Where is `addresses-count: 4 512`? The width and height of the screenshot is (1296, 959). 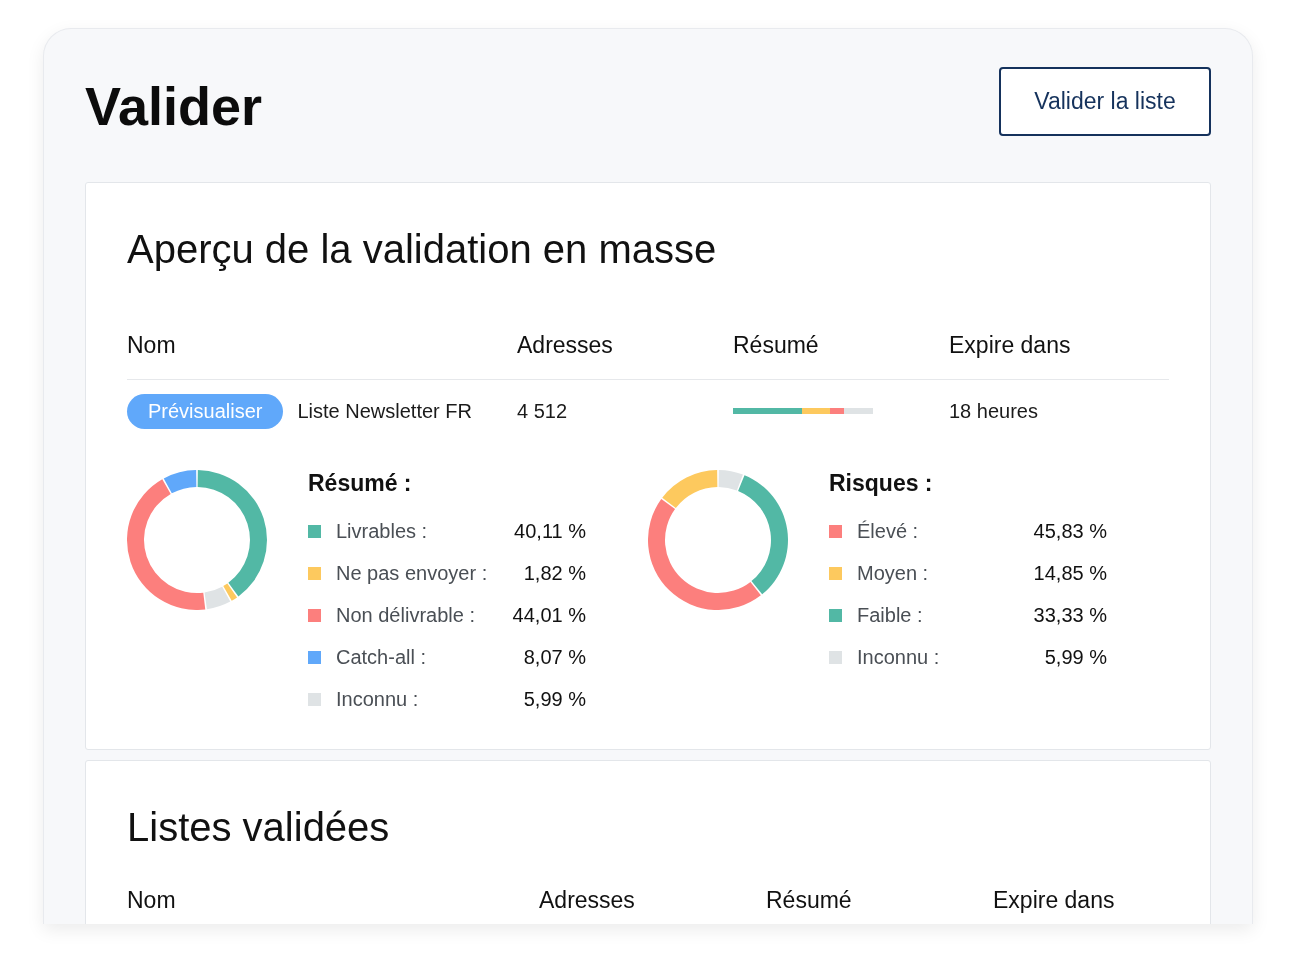
addresses-count: 4 512 is located at coordinates (543, 411).